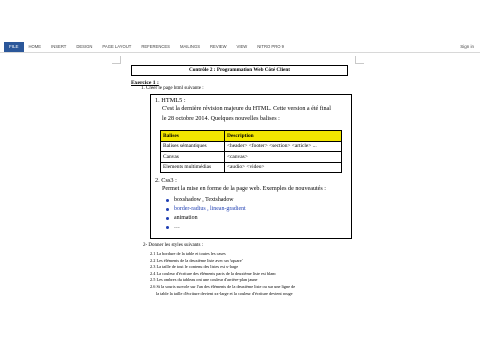 The width and height of the screenshot is (480, 360). I want to click on tab-design: DESIGN, so click(84, 47).